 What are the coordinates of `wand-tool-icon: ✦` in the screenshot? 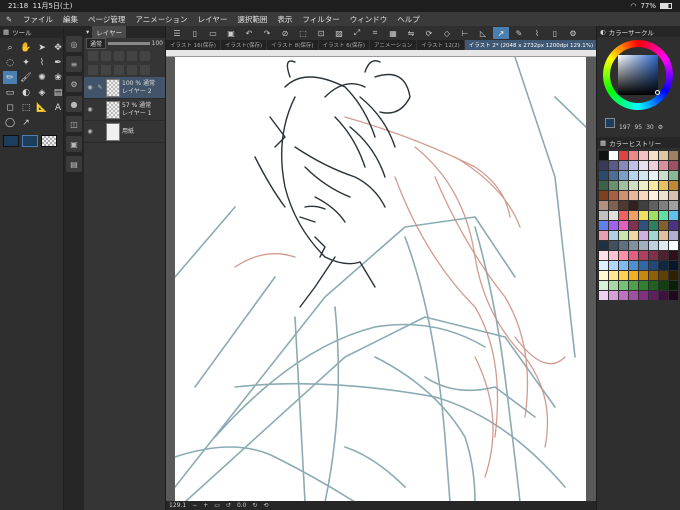 It's located at (26, 62).